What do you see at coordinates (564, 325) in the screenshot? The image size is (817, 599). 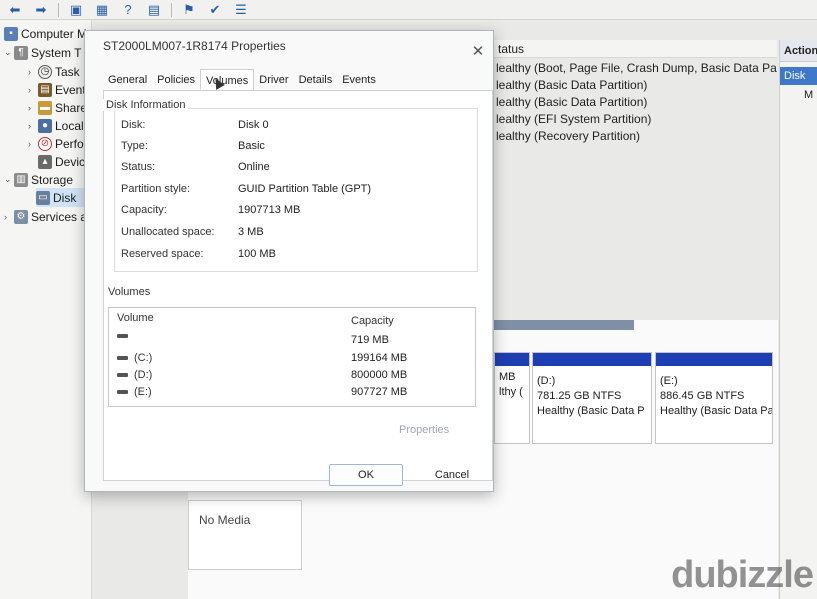 I see `horizontal-scrollbar` at bounding box center [564, 325].